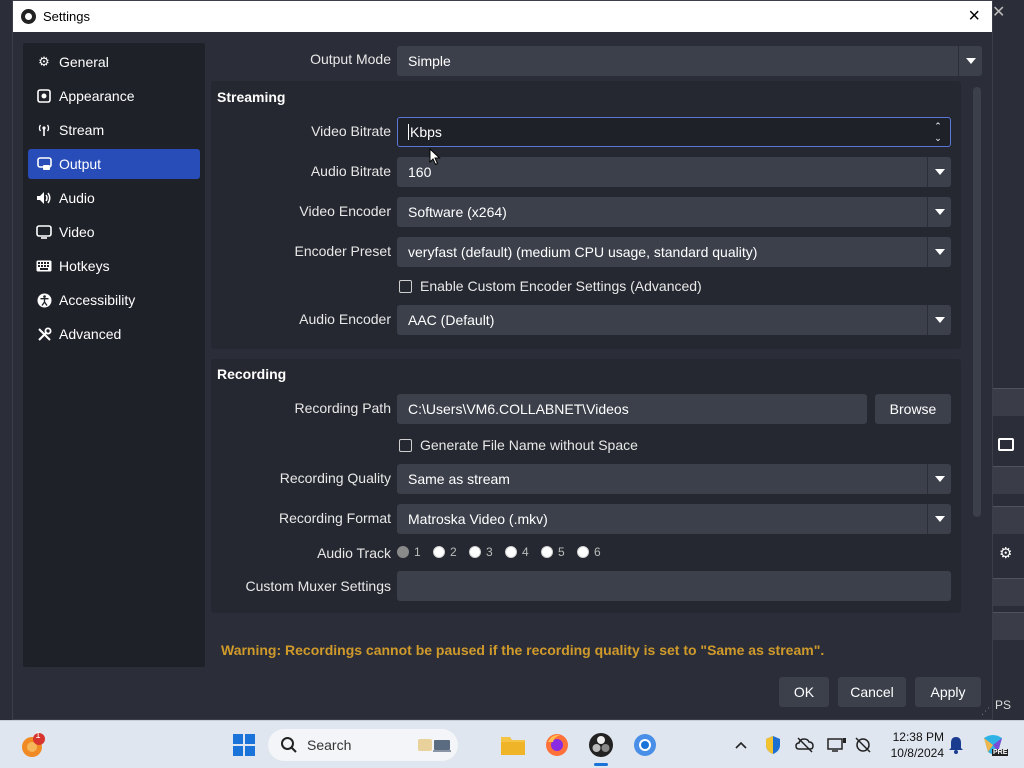  I want to click on sidebar-item-advanced: Advanced, so click(114, 334).